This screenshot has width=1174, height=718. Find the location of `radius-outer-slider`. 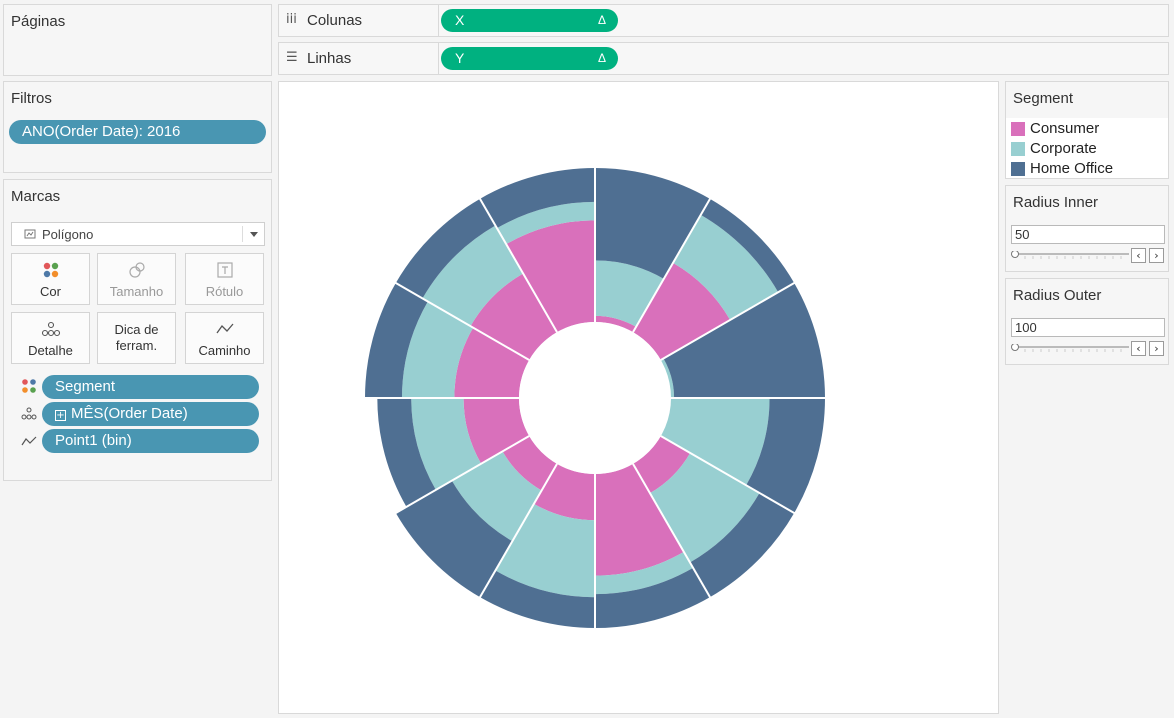

radius-outer-slider is located at coordinates (1070, 348).